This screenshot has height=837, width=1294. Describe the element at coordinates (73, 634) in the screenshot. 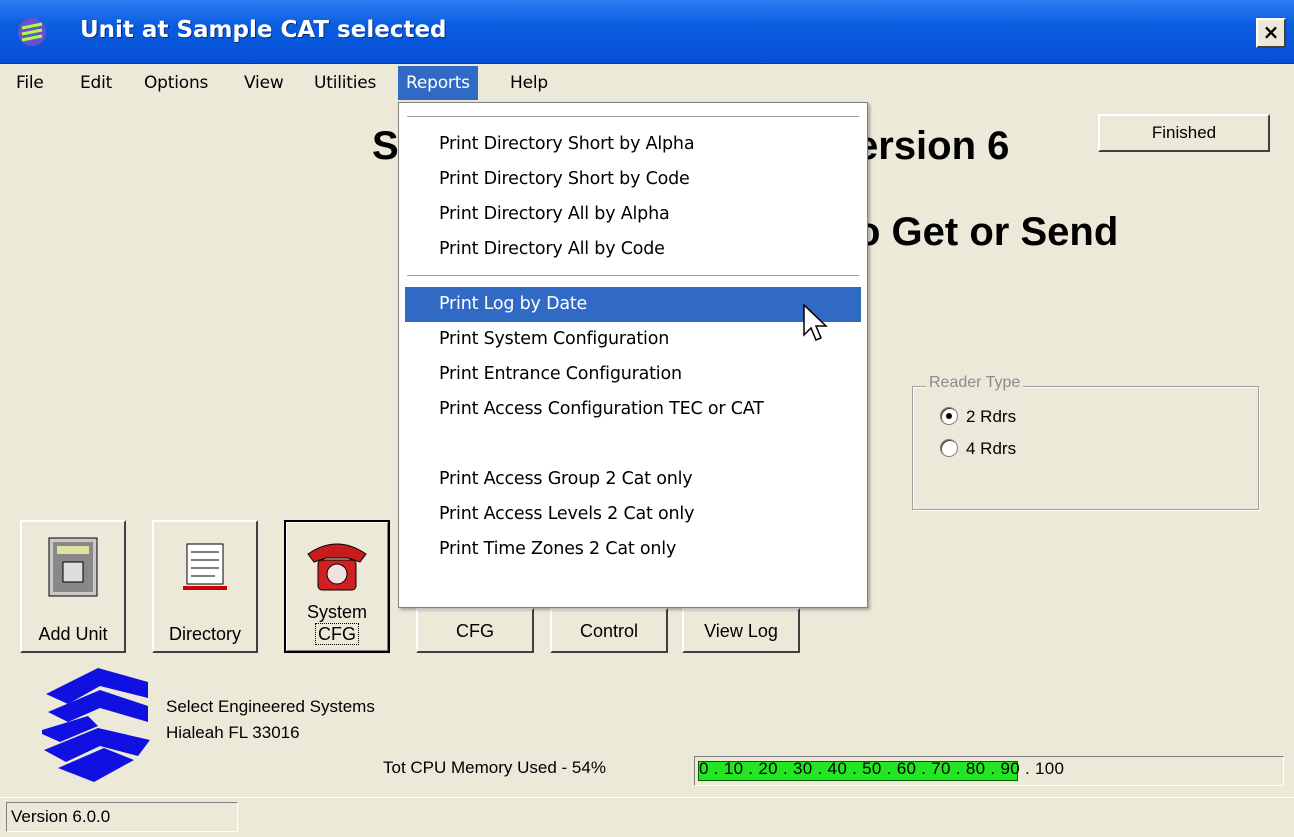

I see `add-unit-label: Add Unit` at that location.